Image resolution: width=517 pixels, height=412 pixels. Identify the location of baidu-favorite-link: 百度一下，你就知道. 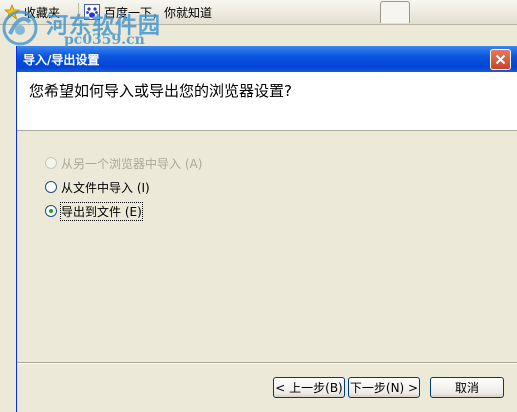
(148, 12).